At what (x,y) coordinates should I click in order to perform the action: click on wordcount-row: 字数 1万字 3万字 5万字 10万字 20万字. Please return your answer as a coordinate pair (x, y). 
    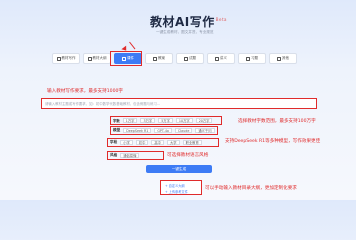
    Looking at the image, I should click on (166, 120).